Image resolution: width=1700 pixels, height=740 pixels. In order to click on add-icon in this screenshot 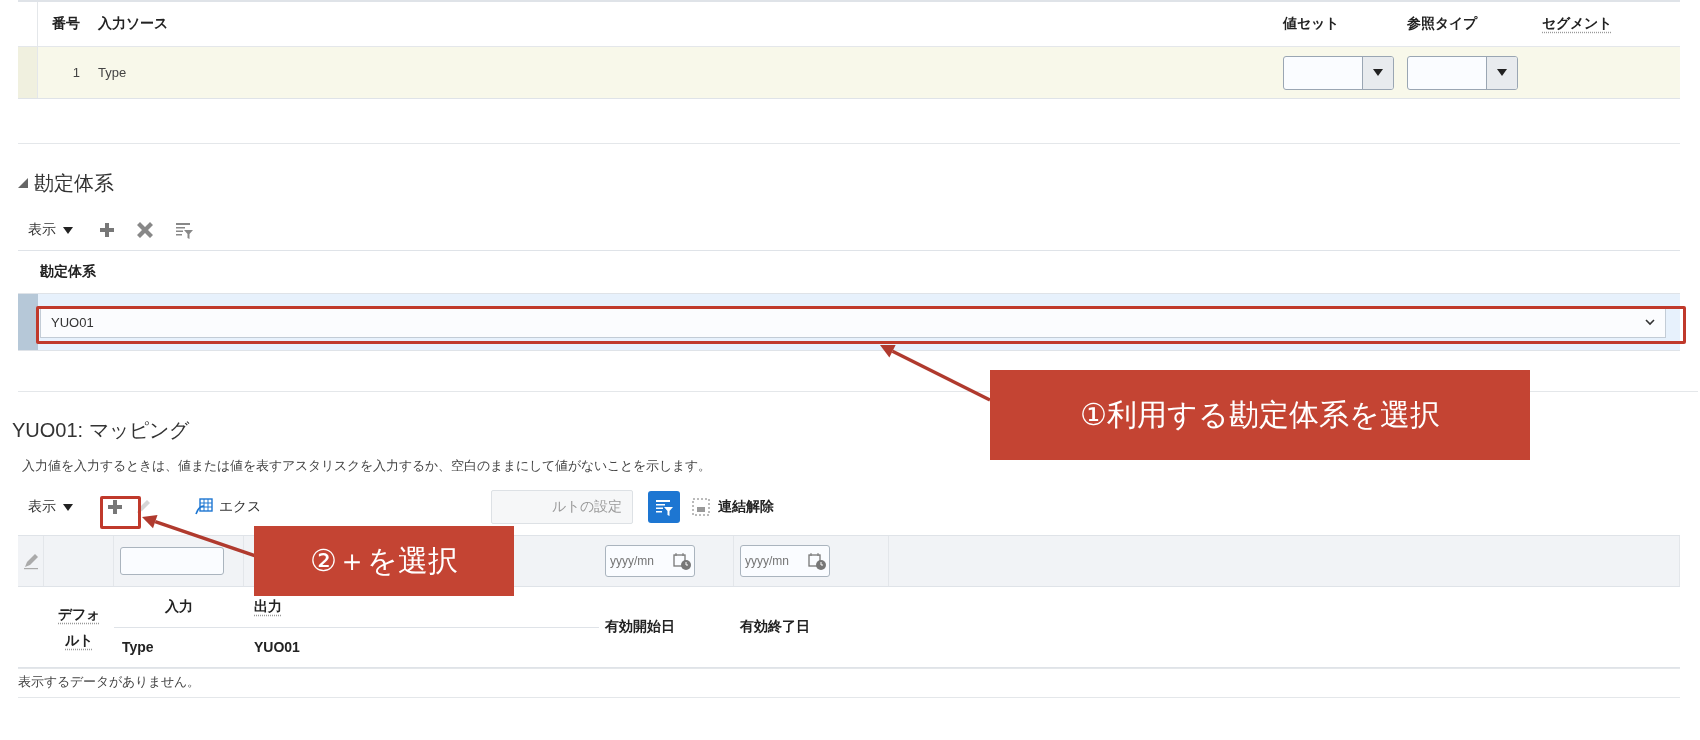, I will do `click(107, 230)`.